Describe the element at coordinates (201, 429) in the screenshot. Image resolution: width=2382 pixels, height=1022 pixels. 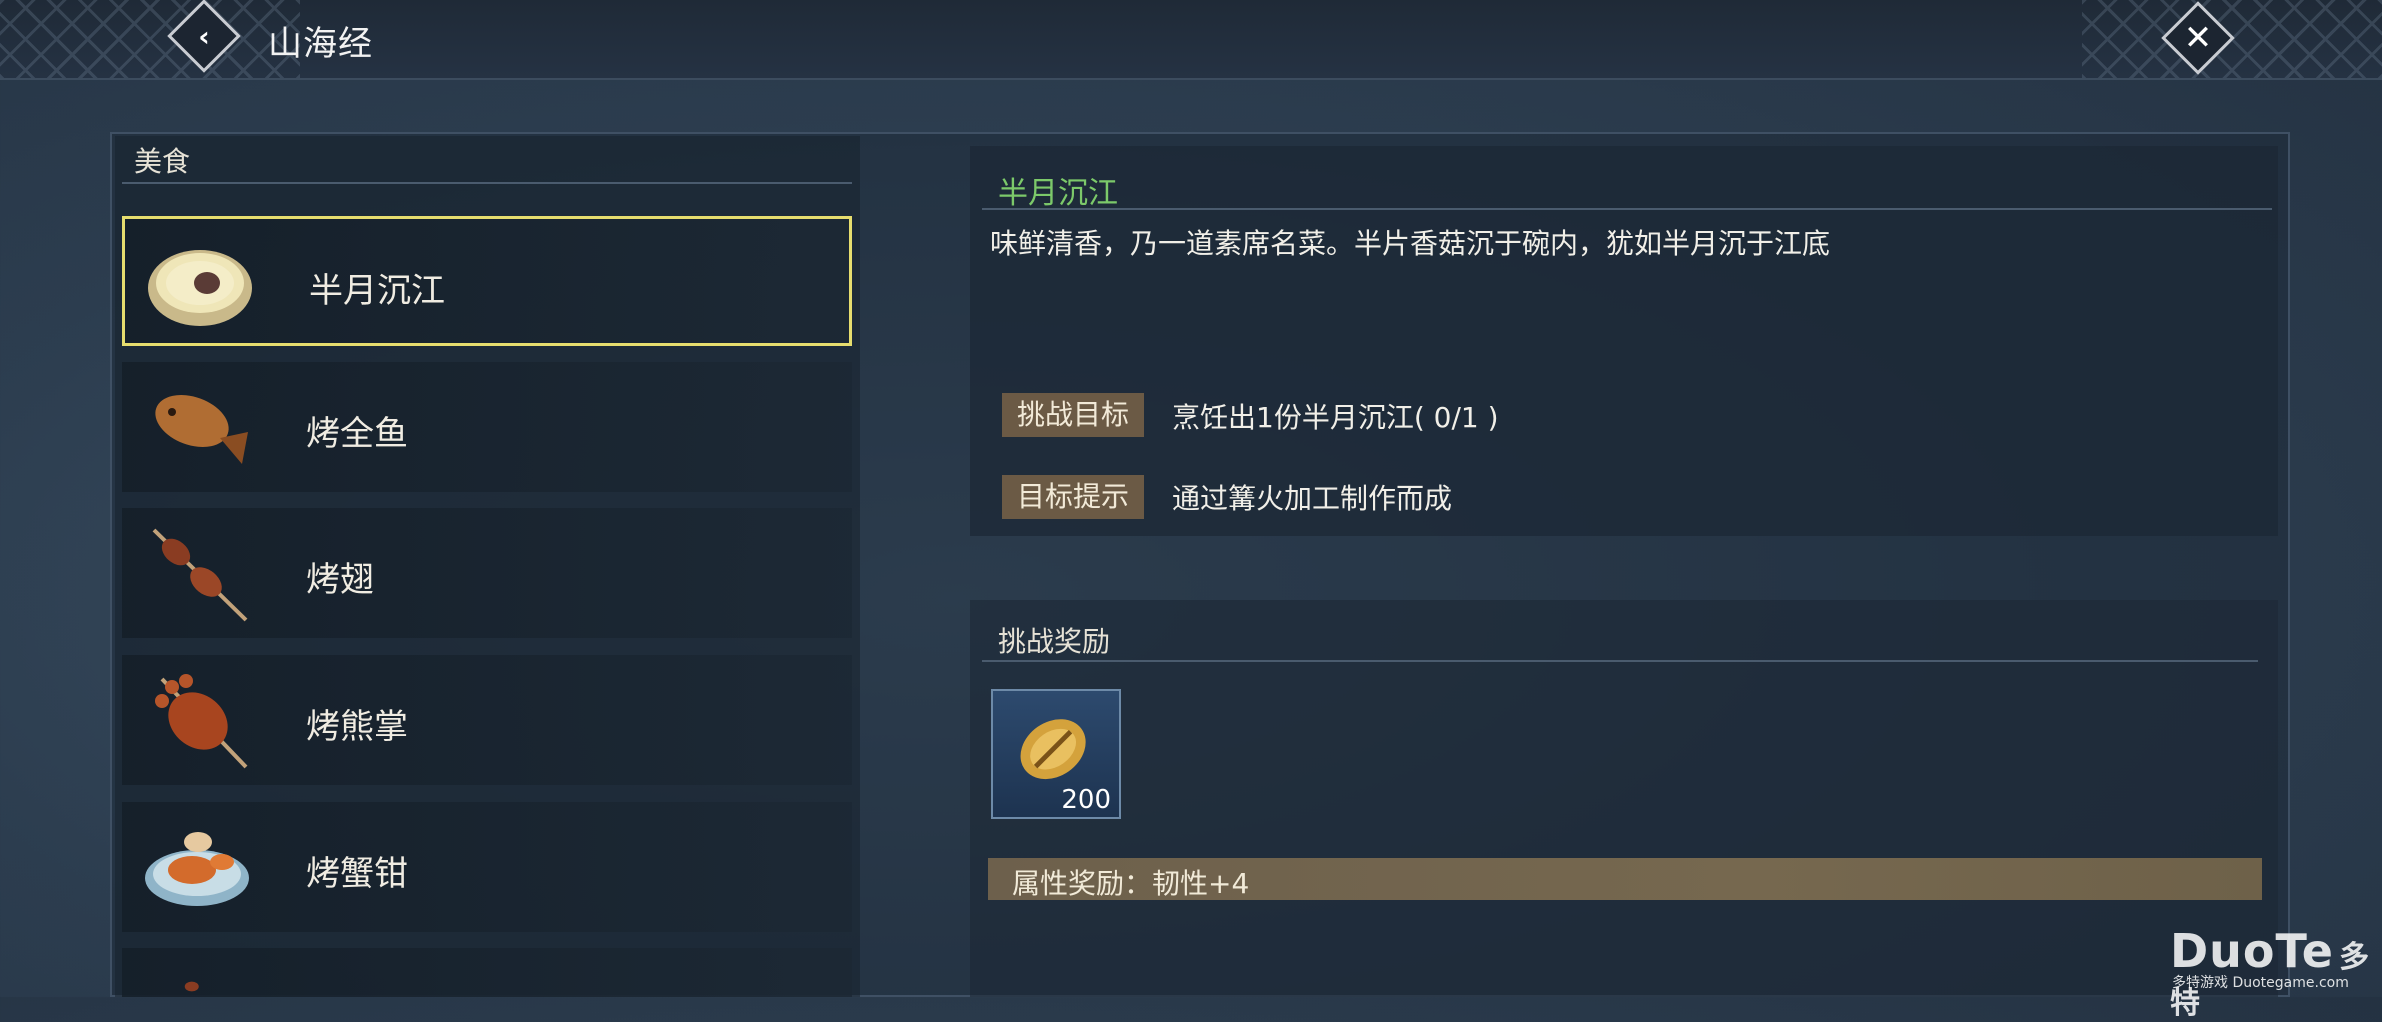
I see `roast-fish-icon` at that location.